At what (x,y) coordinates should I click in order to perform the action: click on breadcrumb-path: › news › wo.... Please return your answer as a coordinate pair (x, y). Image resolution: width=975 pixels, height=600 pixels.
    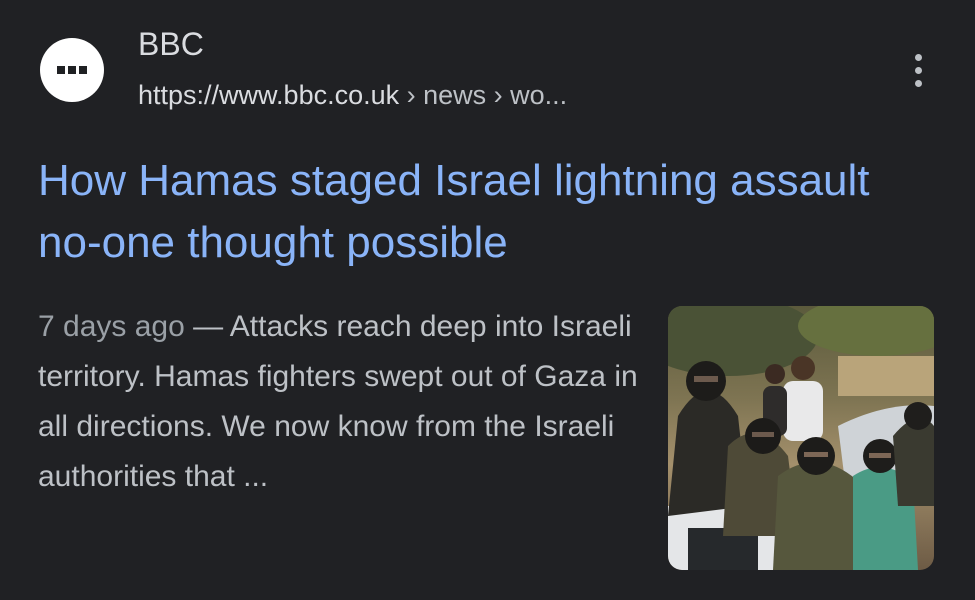
    Looking at the image, I should click on (483, 95).